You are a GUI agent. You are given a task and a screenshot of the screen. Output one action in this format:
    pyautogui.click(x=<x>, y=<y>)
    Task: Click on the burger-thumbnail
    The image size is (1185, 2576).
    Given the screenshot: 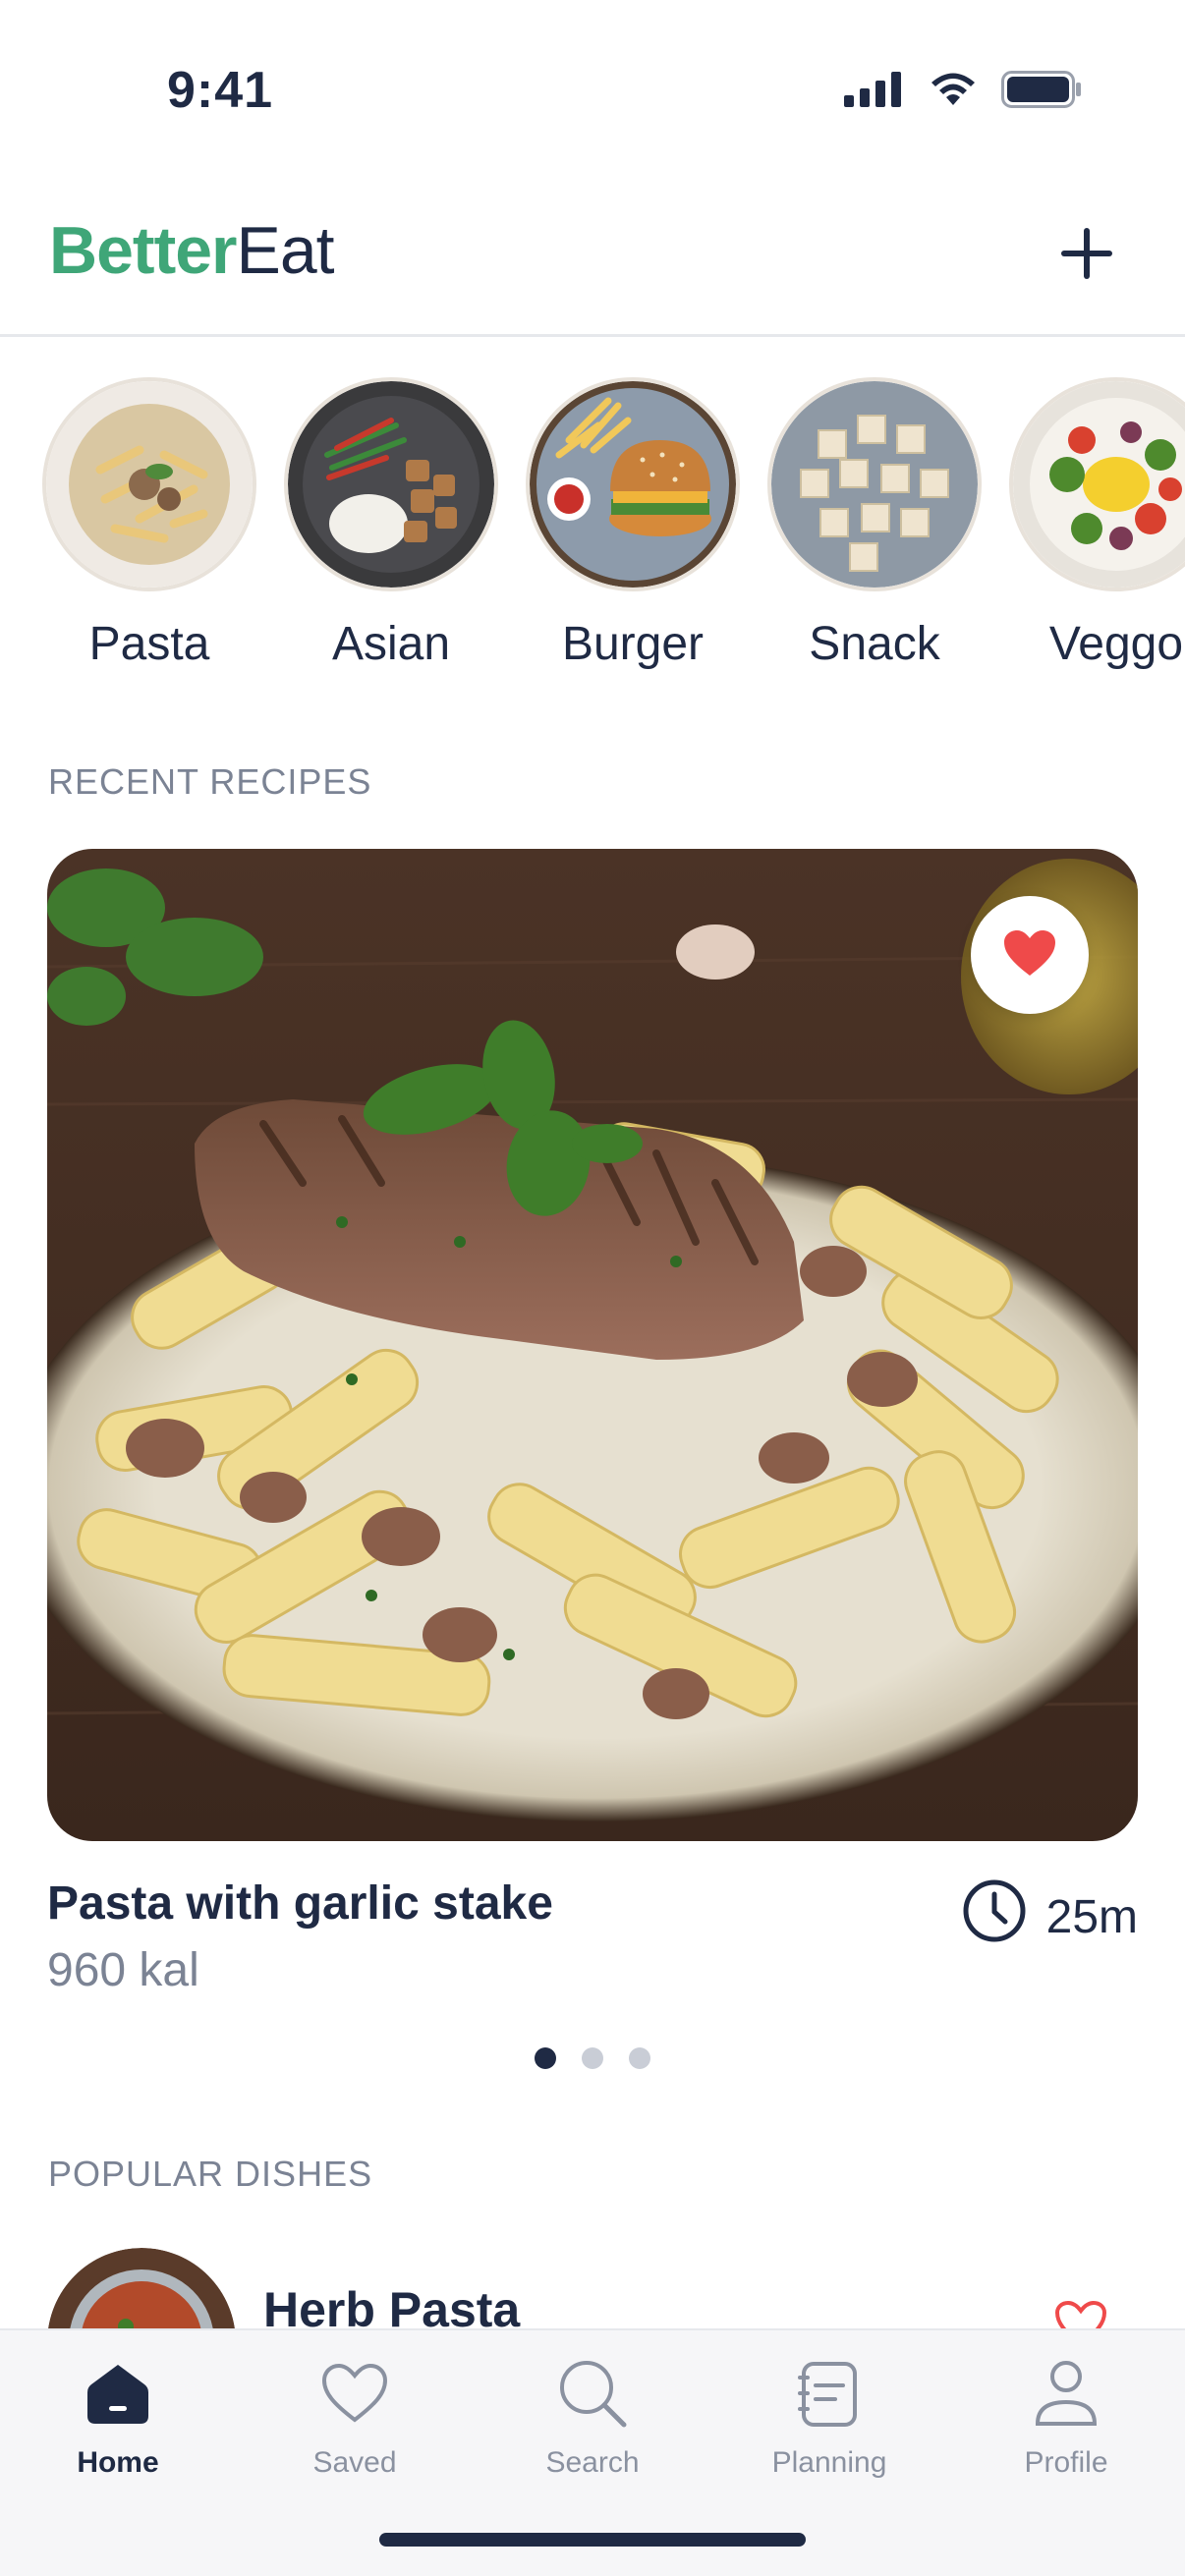 What is the action you would take?
    pyautogui.click(x=633, y=484)
    